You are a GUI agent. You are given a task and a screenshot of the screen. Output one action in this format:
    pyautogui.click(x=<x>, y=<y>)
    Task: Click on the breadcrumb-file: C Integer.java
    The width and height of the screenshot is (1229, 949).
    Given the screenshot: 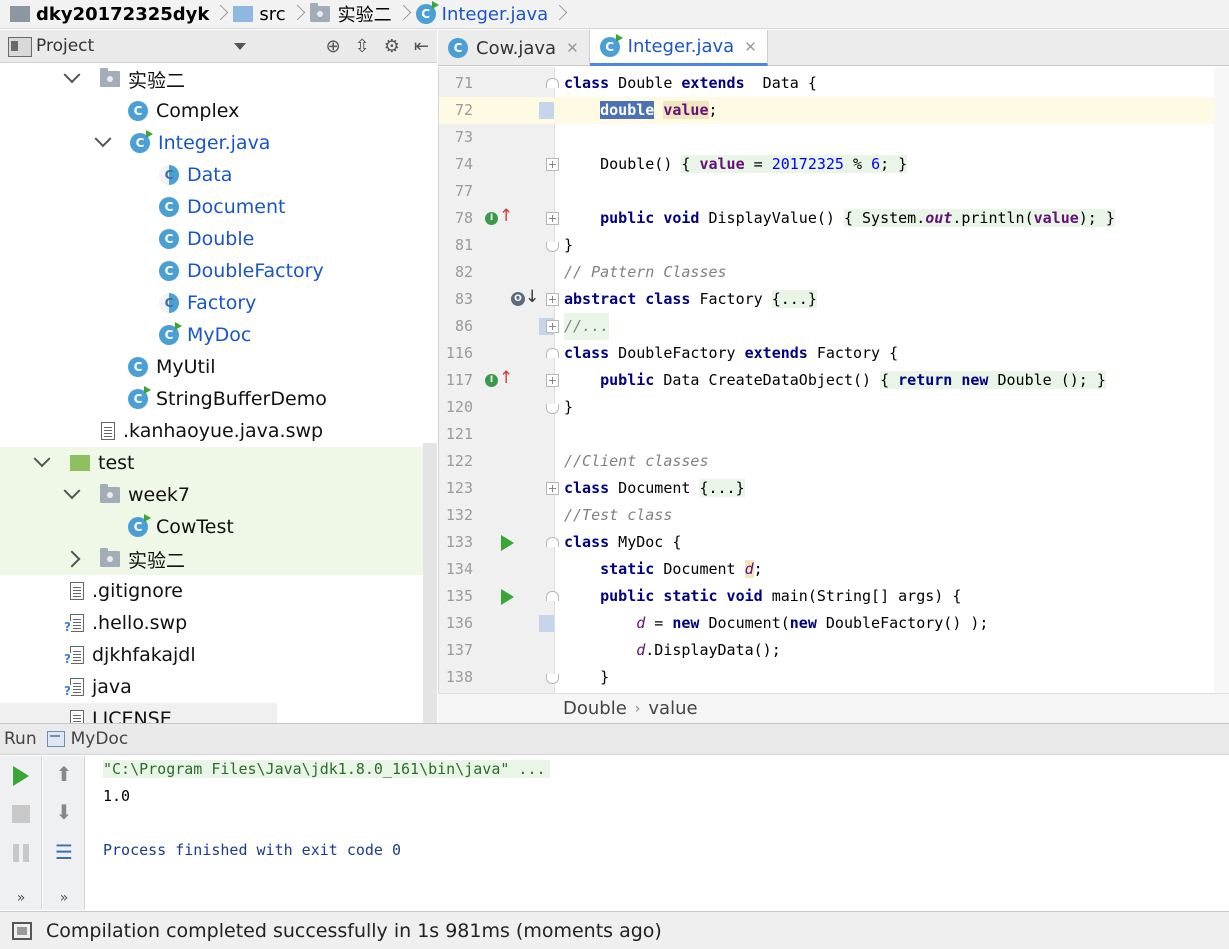 What is the action you would take?
    pyautogui.click(x=494, y=14)
    